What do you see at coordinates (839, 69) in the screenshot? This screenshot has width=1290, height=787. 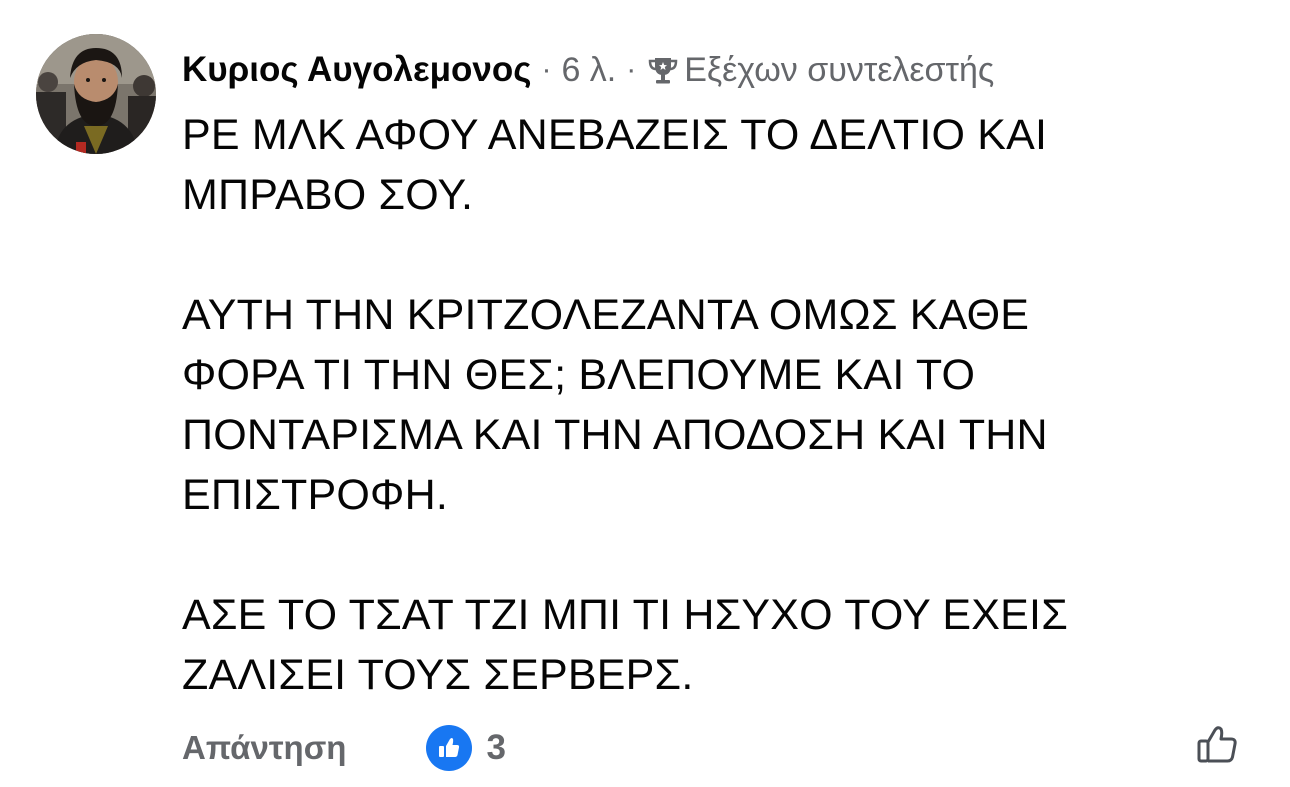 I see `badge-label: Εξέχων συντελεστής` at bounding box center [839, 69].